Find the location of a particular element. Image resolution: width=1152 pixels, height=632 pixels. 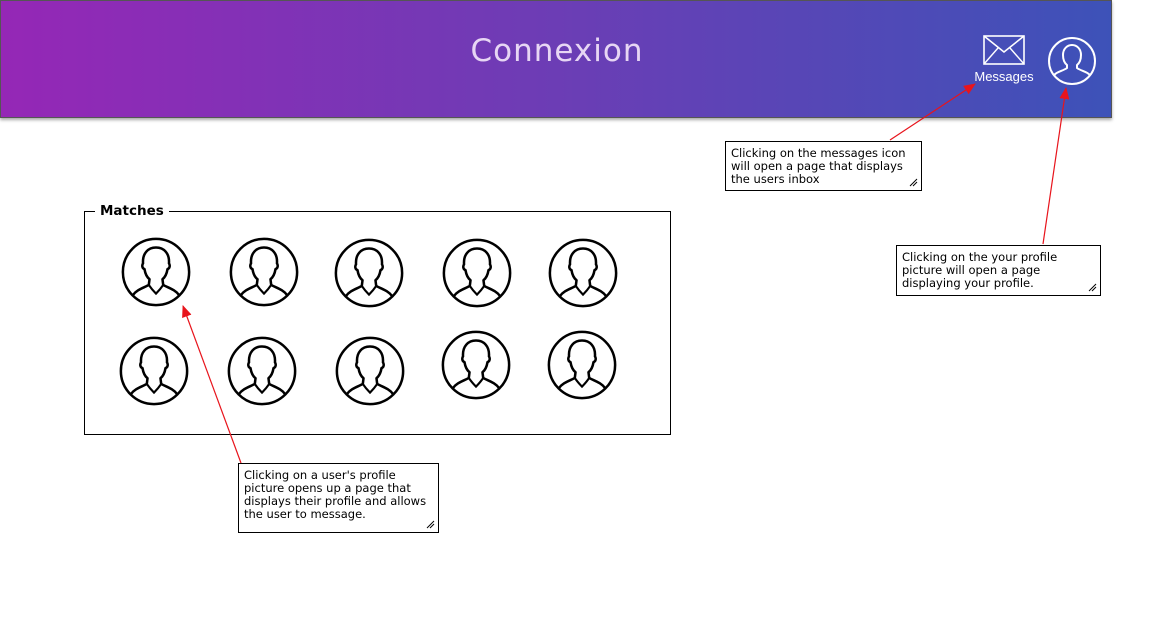

messages-label: Messages is located at coordinates (1004, 76).